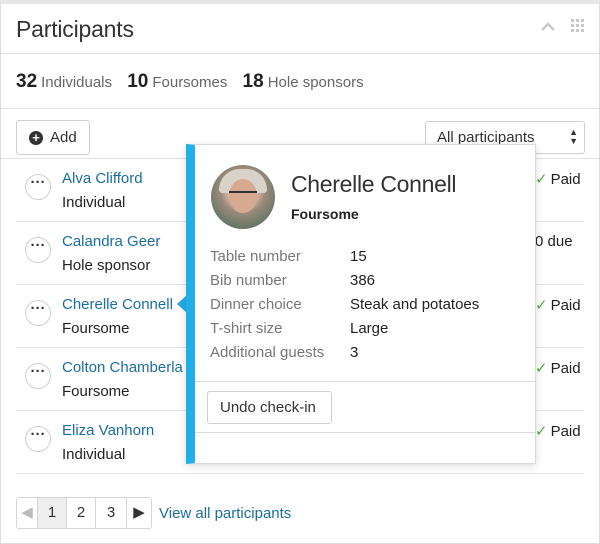 This screenshot has height=544, width=600. I want to click on popover-pointer, so click(181, 304).